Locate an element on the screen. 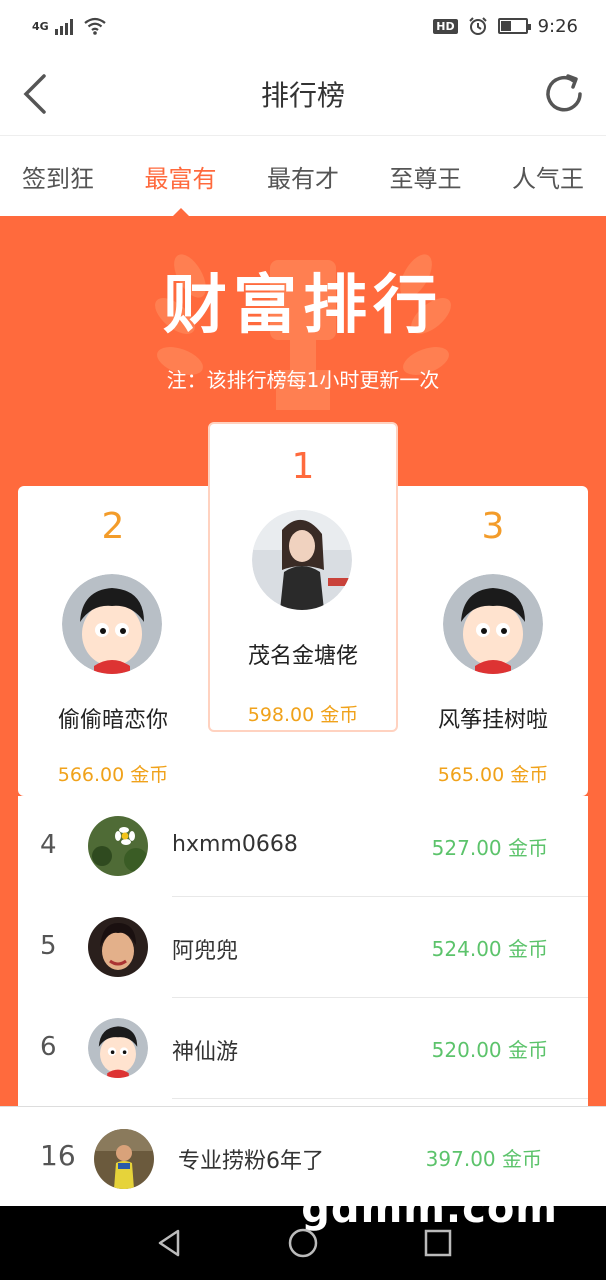  tab-talented: 最有才 is located at coordinates (303, 176).